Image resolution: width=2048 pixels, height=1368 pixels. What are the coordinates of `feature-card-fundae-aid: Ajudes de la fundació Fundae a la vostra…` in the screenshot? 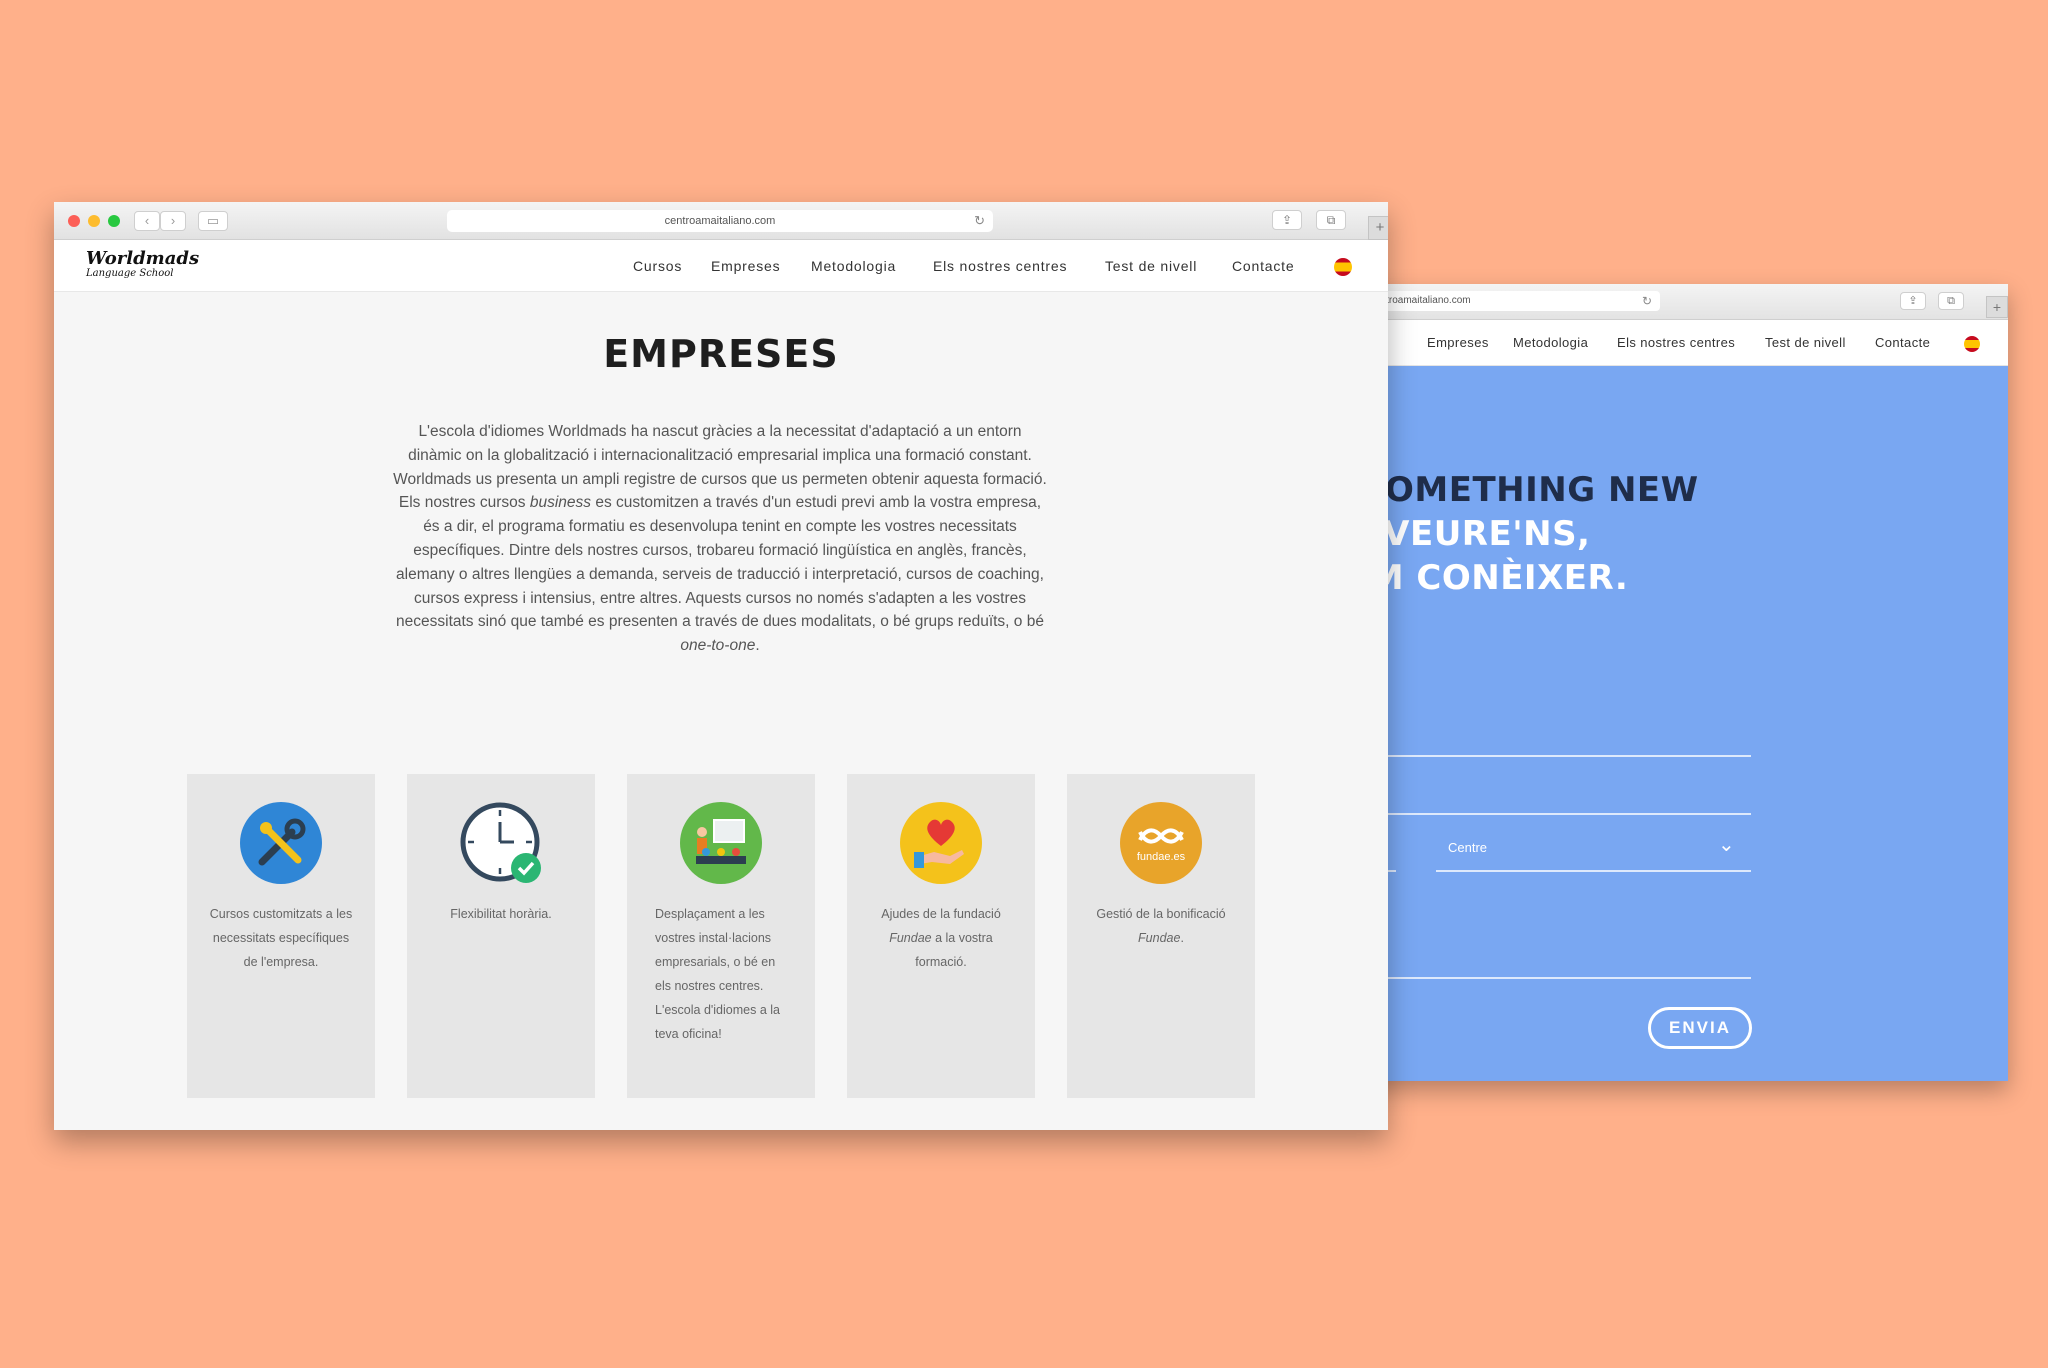 It's located at (941, 936).